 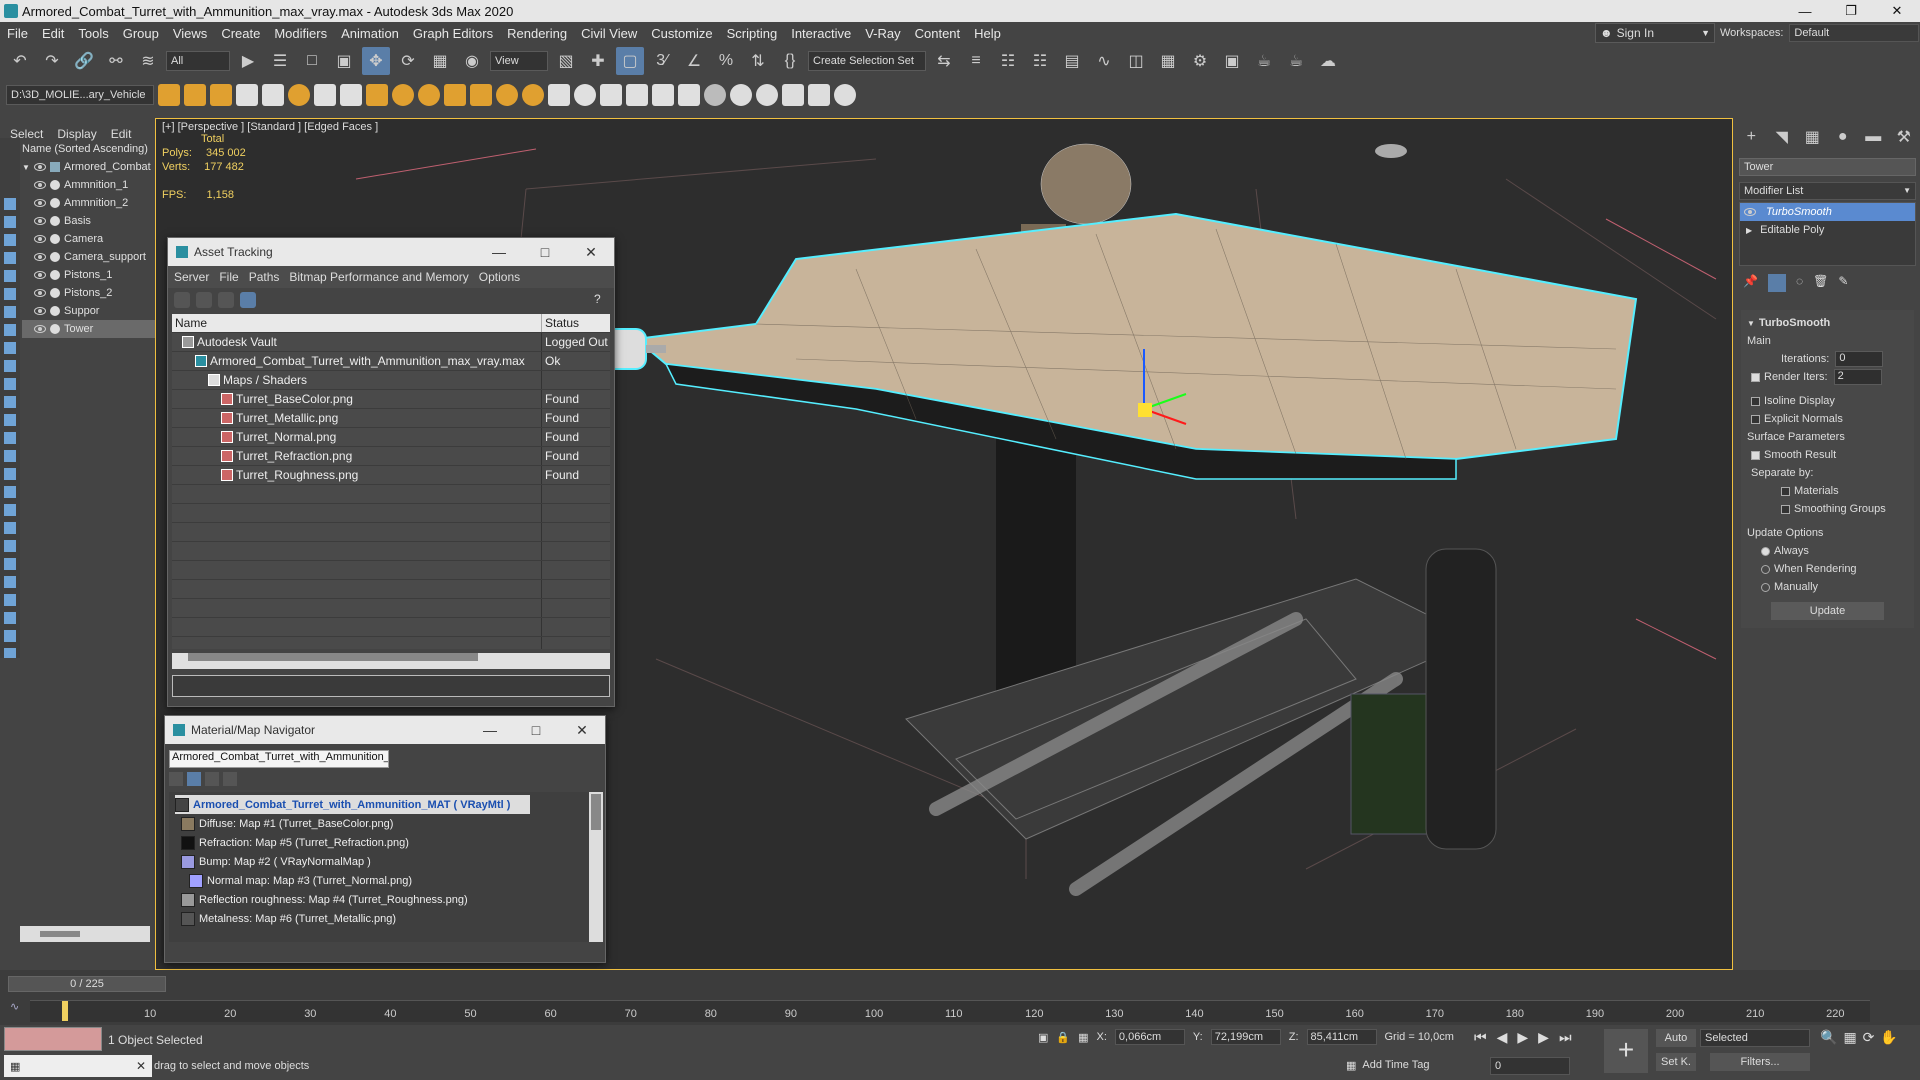 I want to click on scene-item: Camera, so click(x=88, y=239).